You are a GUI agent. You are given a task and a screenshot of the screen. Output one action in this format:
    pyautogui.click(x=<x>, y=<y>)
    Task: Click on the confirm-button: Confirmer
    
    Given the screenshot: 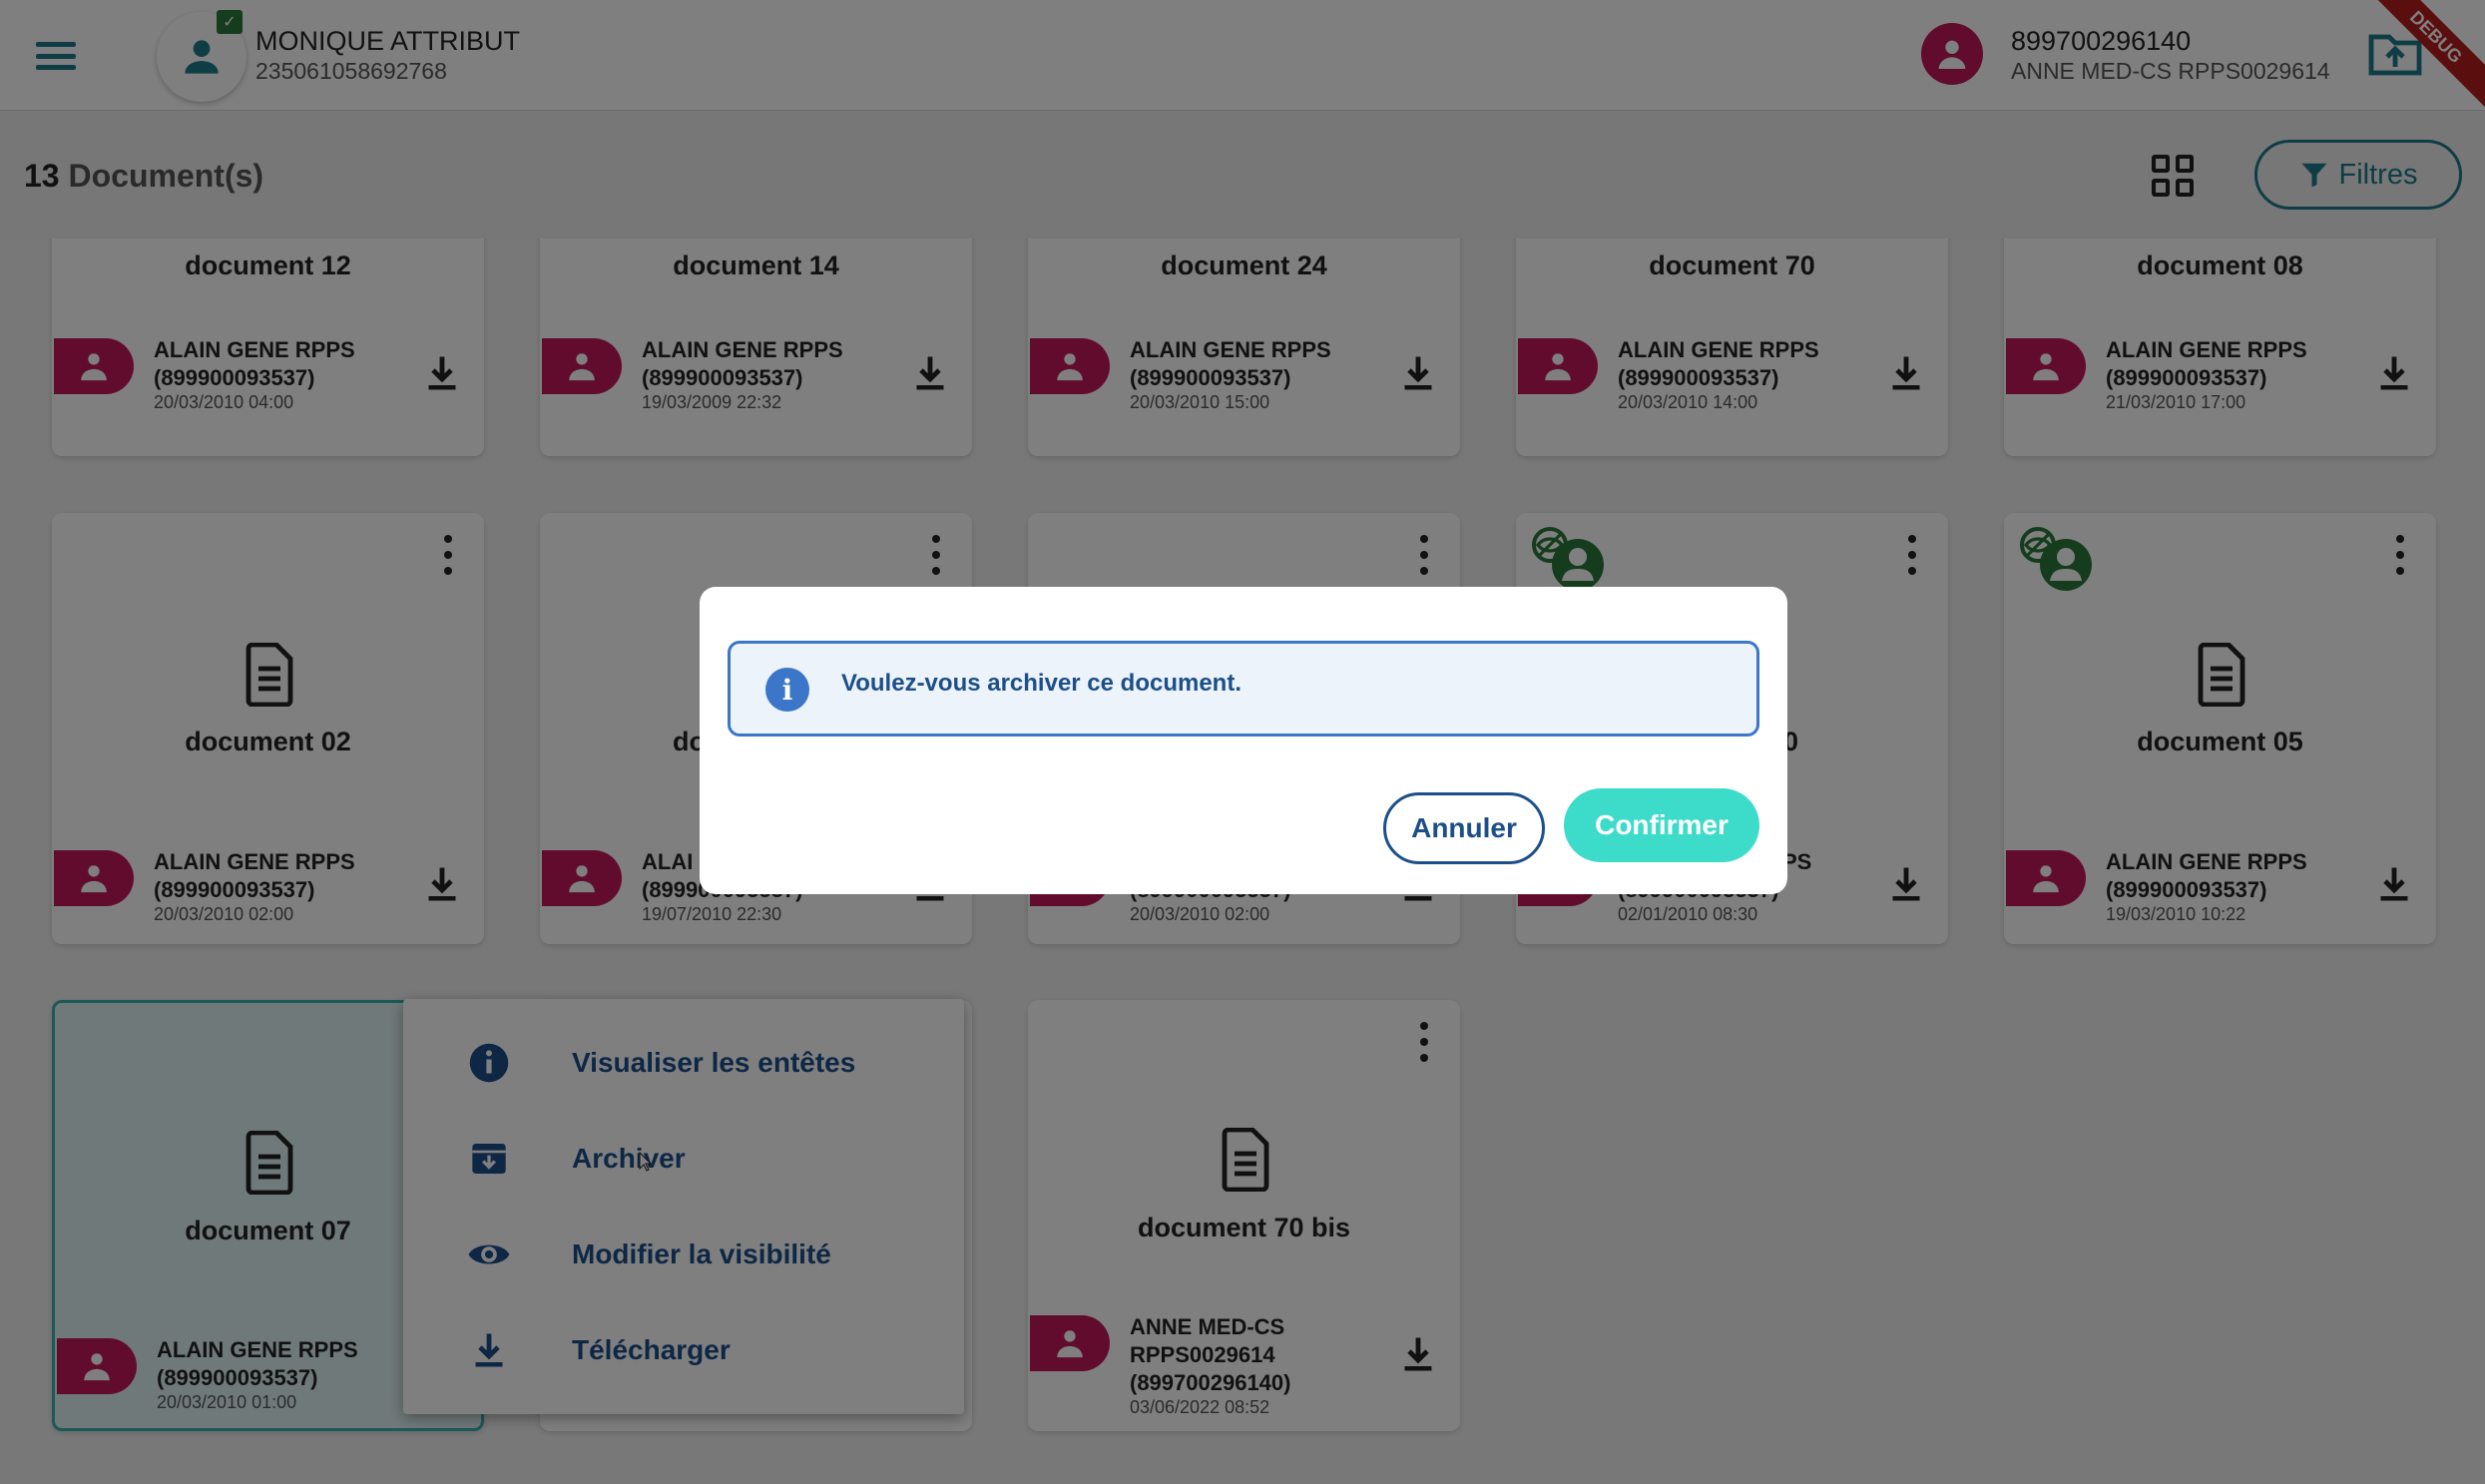 What is the action you would take?
    pyautogui.click(x=1661, y=825)
    